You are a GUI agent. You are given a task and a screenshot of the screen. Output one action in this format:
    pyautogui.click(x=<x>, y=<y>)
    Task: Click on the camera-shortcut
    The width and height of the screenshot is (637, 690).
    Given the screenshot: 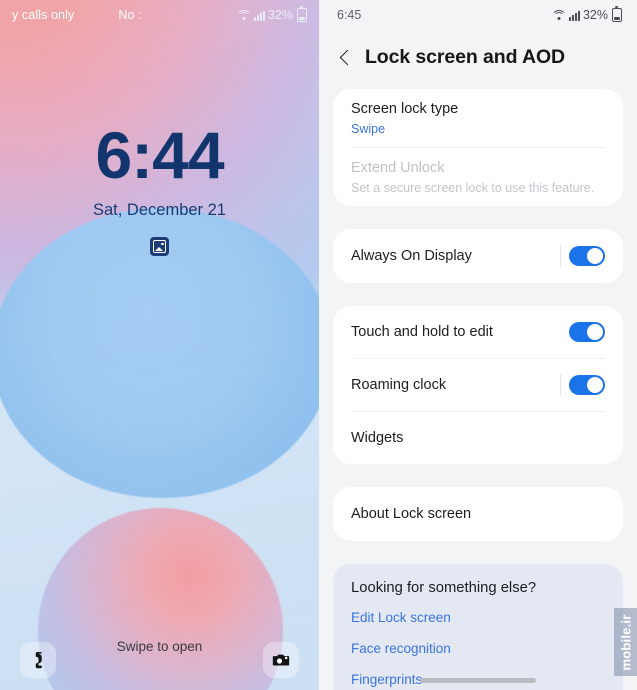 What is the action you would take?
    pyautogui.click(x=281, y=660)
    